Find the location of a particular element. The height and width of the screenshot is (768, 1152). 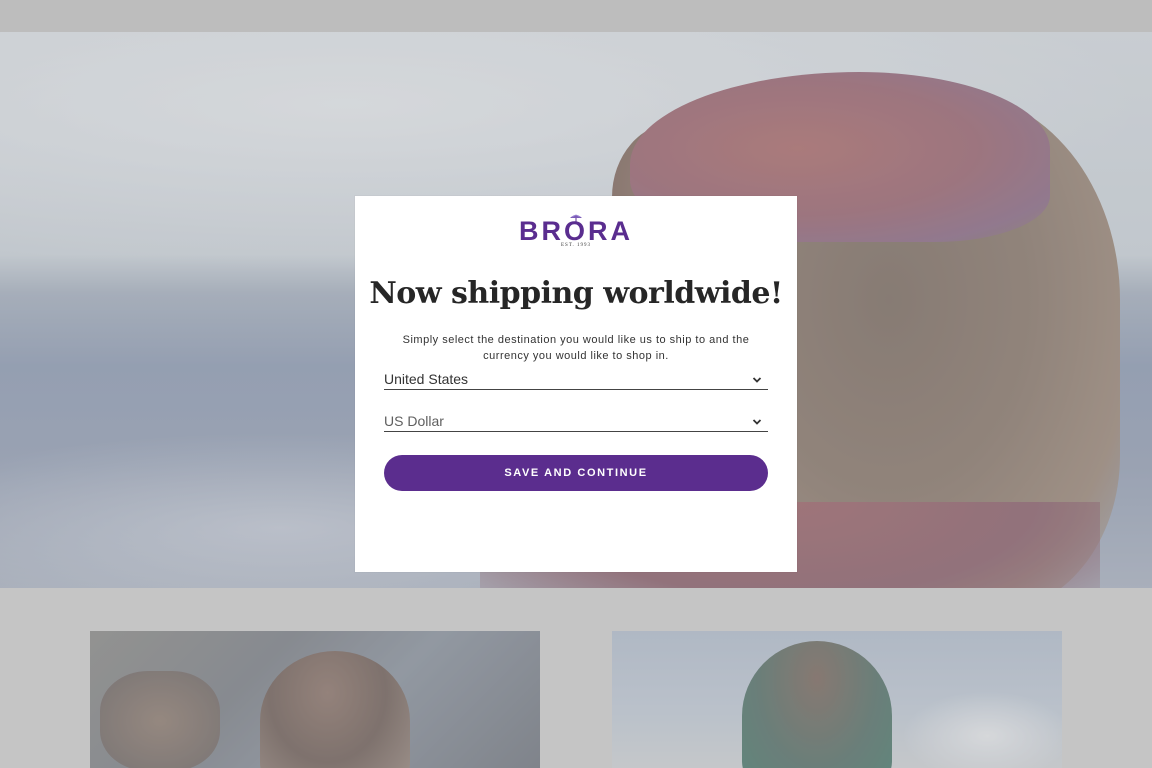

currency-select-value: US Dollar is located at coordinates (414, 421).